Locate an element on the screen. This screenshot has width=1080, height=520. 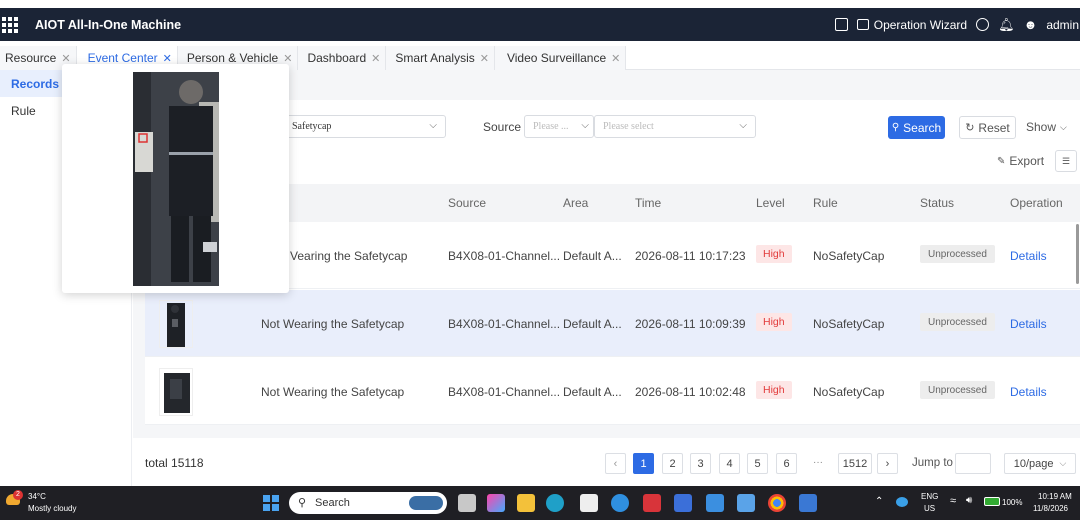
info-icon is located at coordinates (983, 24).